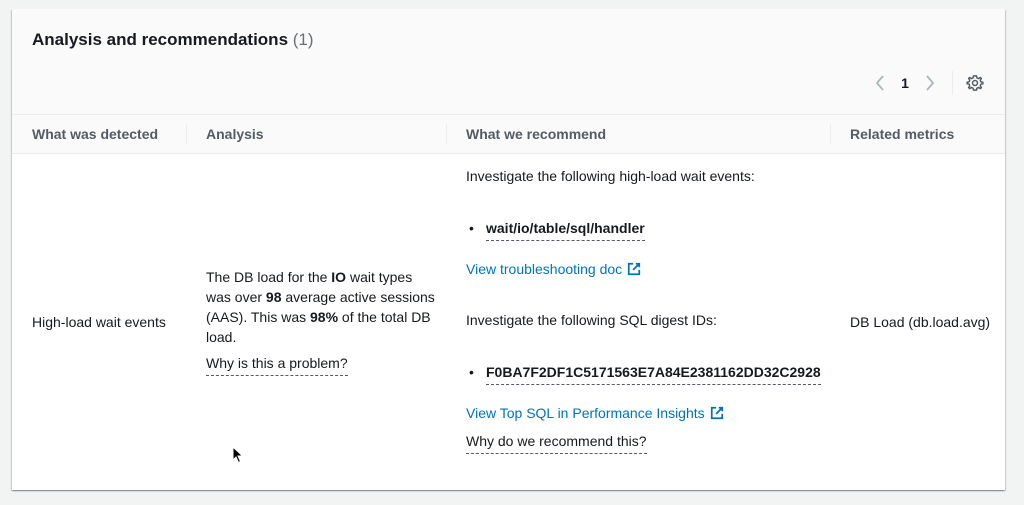 The width and height of the screenshot is (1024, 505). Describe the element at coordinates (269, 277) in the screenshot. I see `analysis-text-part: The DB load for the` at that location.